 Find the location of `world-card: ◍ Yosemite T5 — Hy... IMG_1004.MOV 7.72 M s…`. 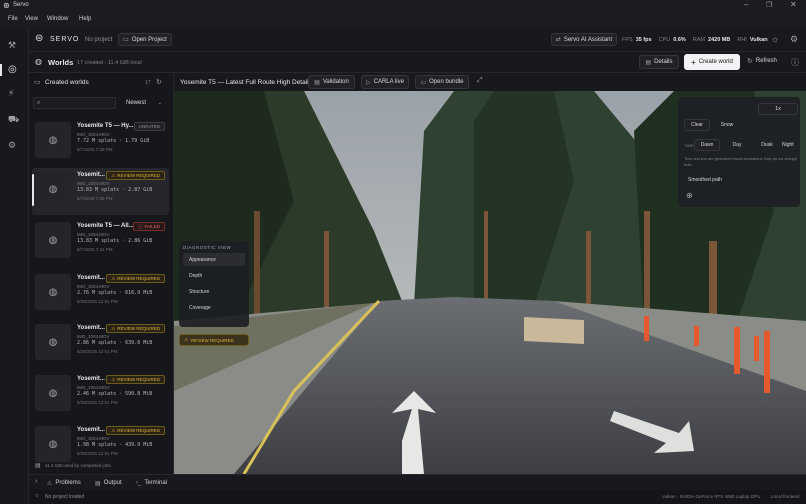

world-card: ◍ Yosemite T5 — Hy... IMG_1004.MOV 7.72 M s… is located at coordinates (100, 142).